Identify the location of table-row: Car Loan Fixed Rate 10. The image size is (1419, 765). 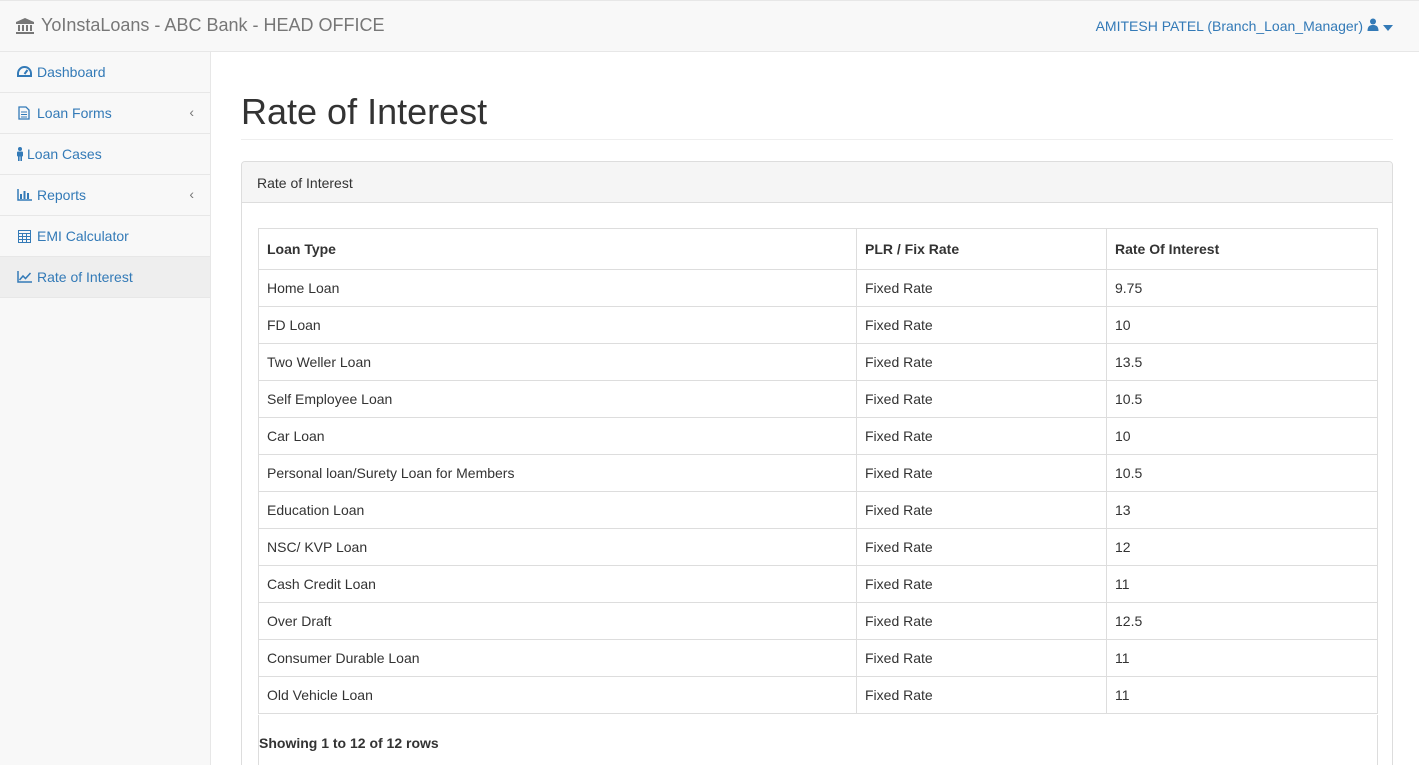
(818, 436).